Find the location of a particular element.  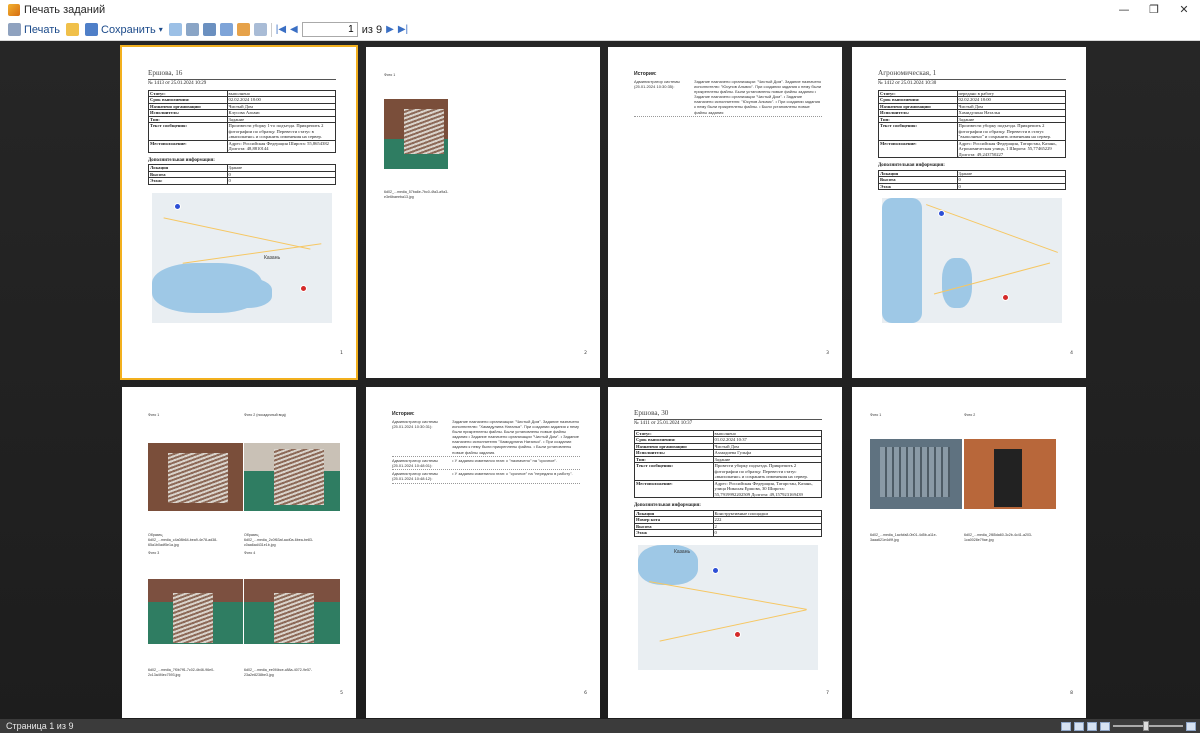

prev-page-icon: ◀ is located at coordinates (294, 29).